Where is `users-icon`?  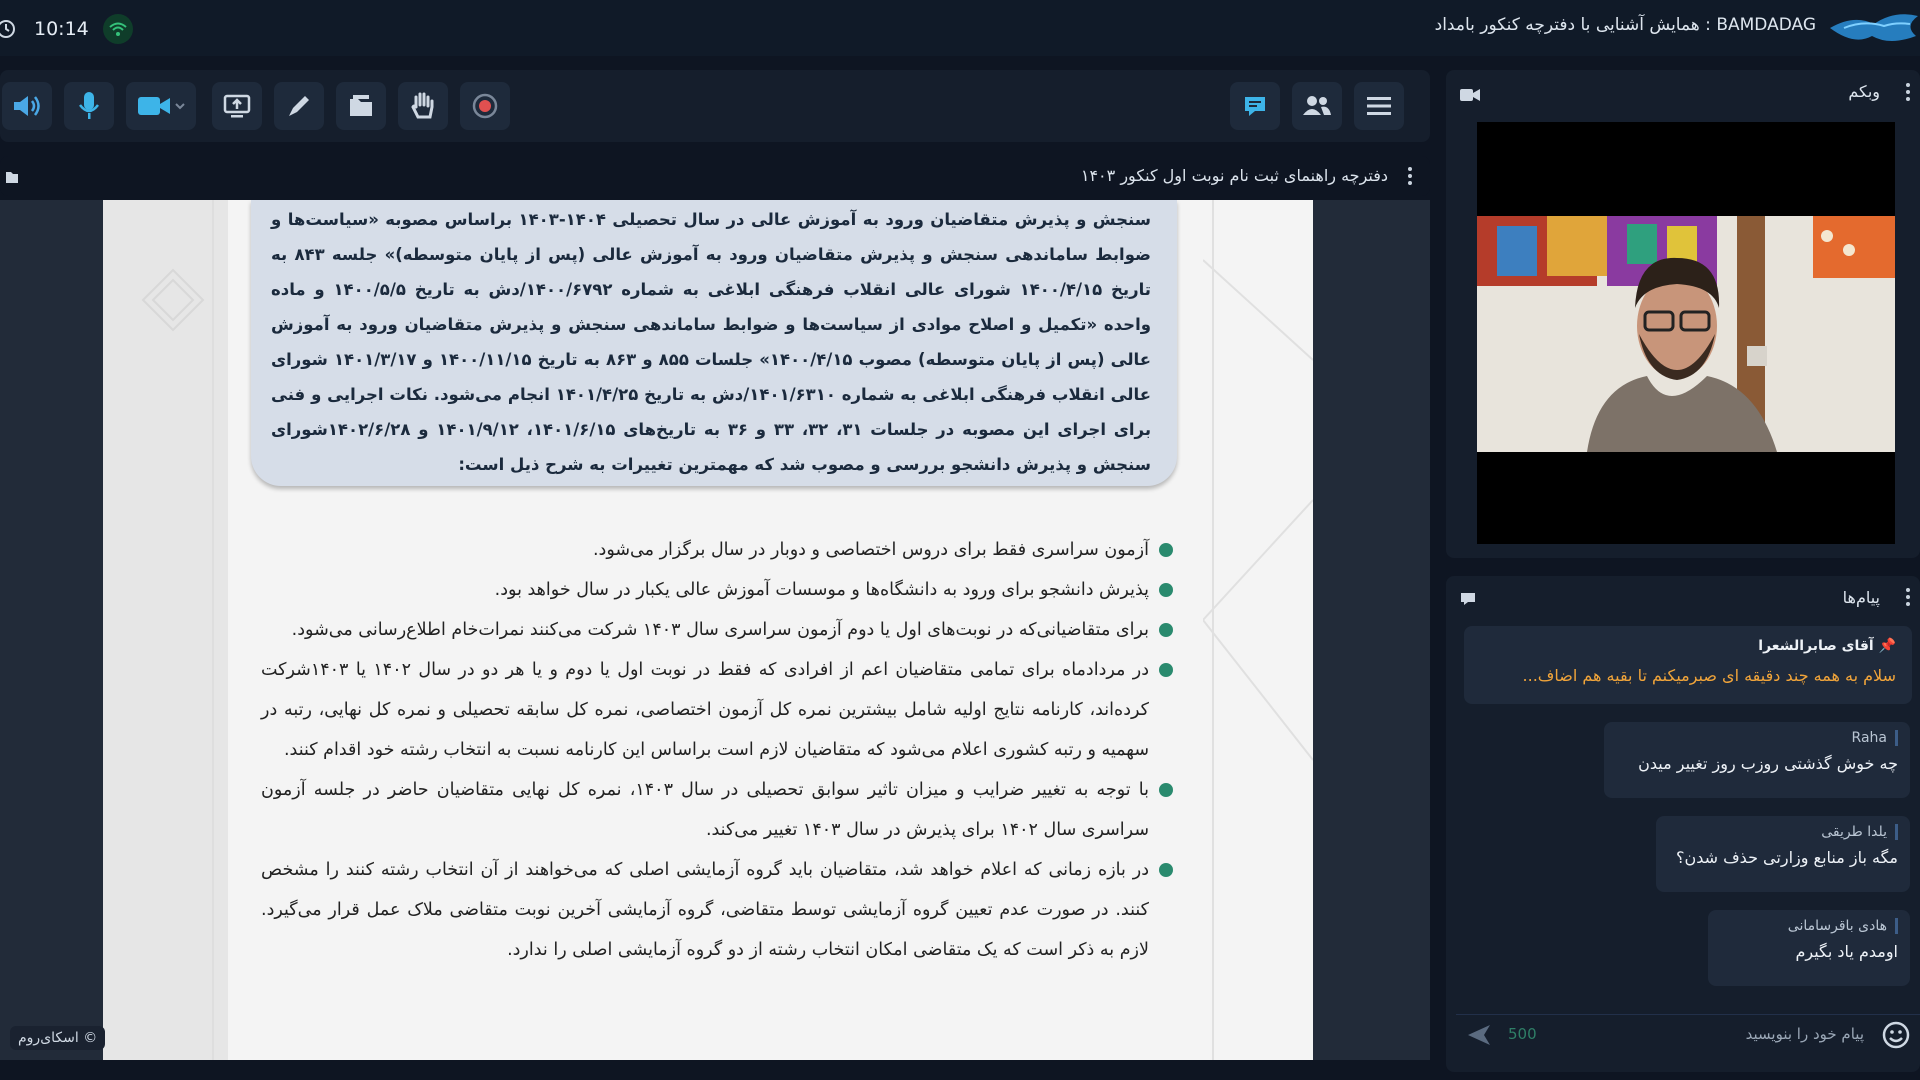
users-icon is located at coordinates (1317, 105).